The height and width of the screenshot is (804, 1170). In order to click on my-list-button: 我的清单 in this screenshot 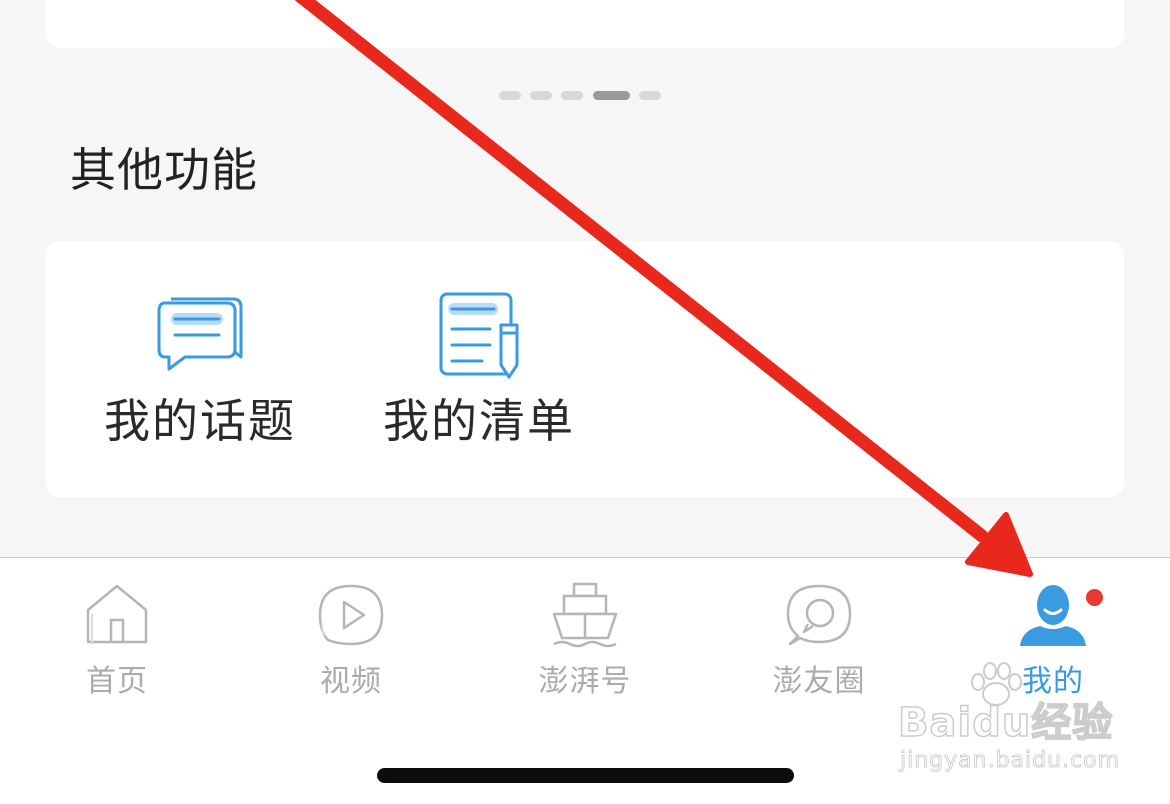, I will do `click(479, 369)`.